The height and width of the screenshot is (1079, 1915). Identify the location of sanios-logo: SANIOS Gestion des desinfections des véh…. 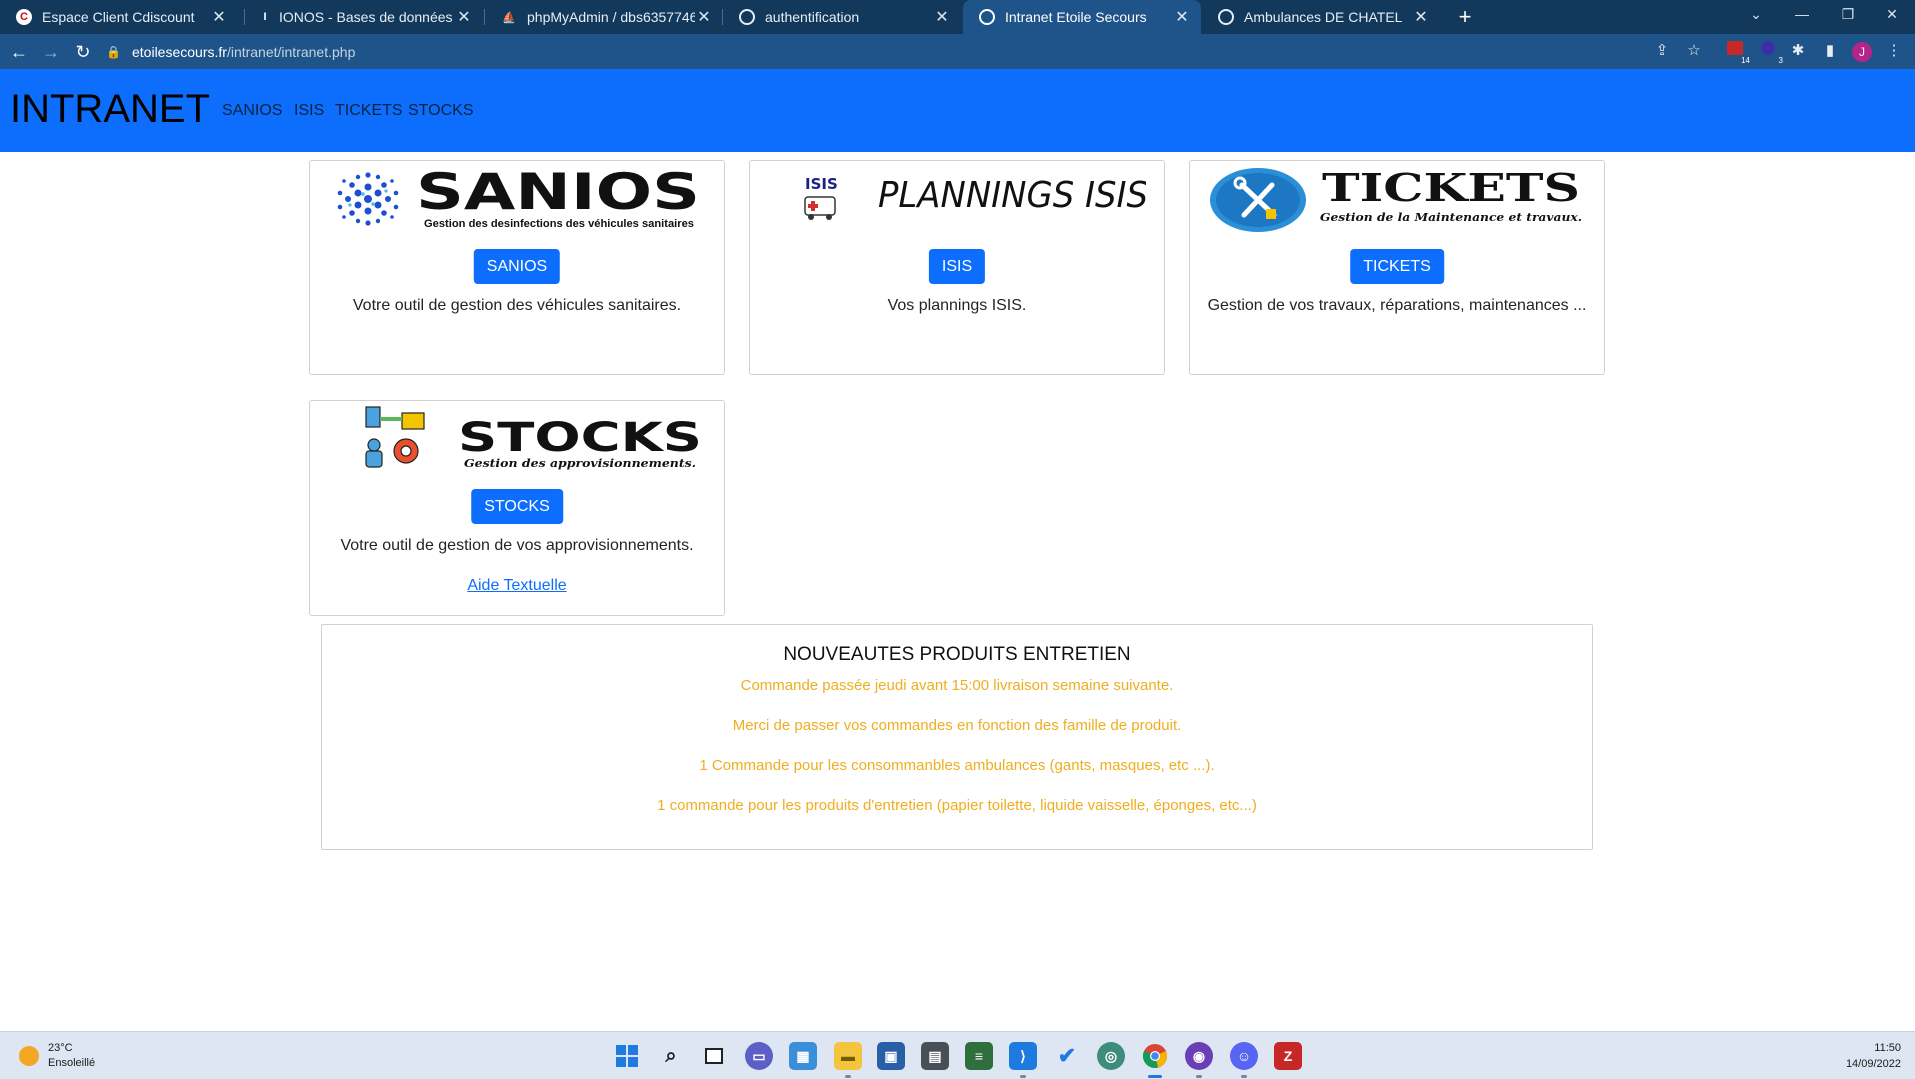
(518, 197).